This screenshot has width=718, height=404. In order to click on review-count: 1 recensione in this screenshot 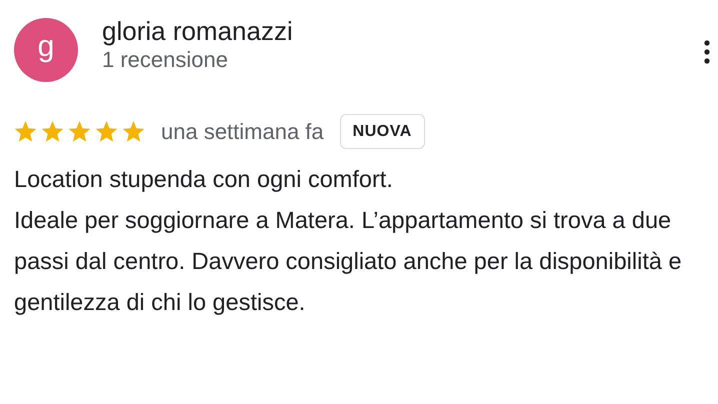, I will do `click(165, 60)`.